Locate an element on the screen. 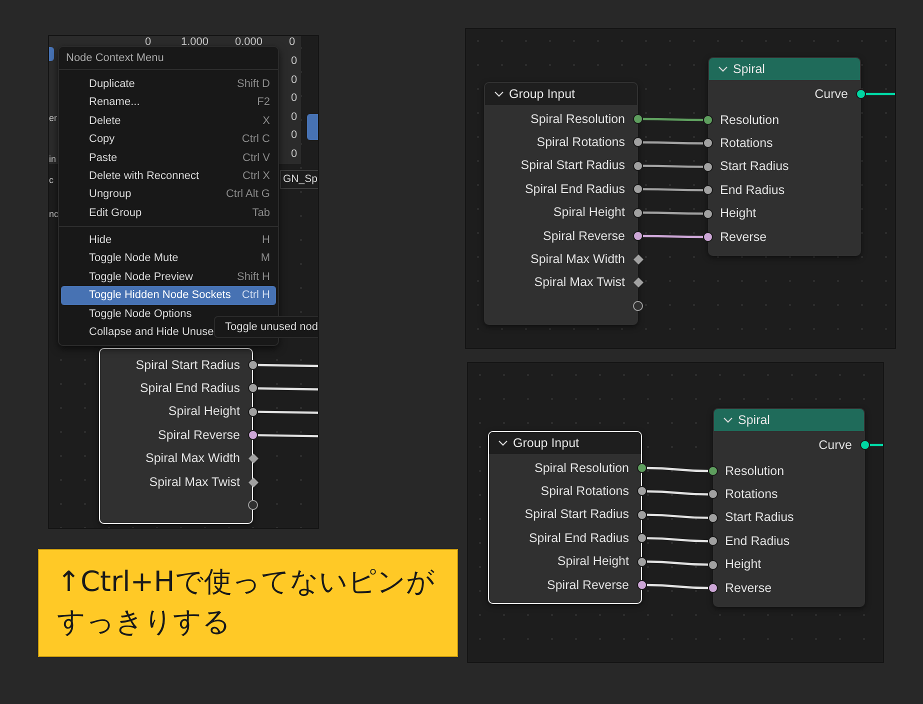 The width and height of the screenshot is (923, 704). menu-item: Toggle Node Preview Shift H is located at coordinates (168, 277).